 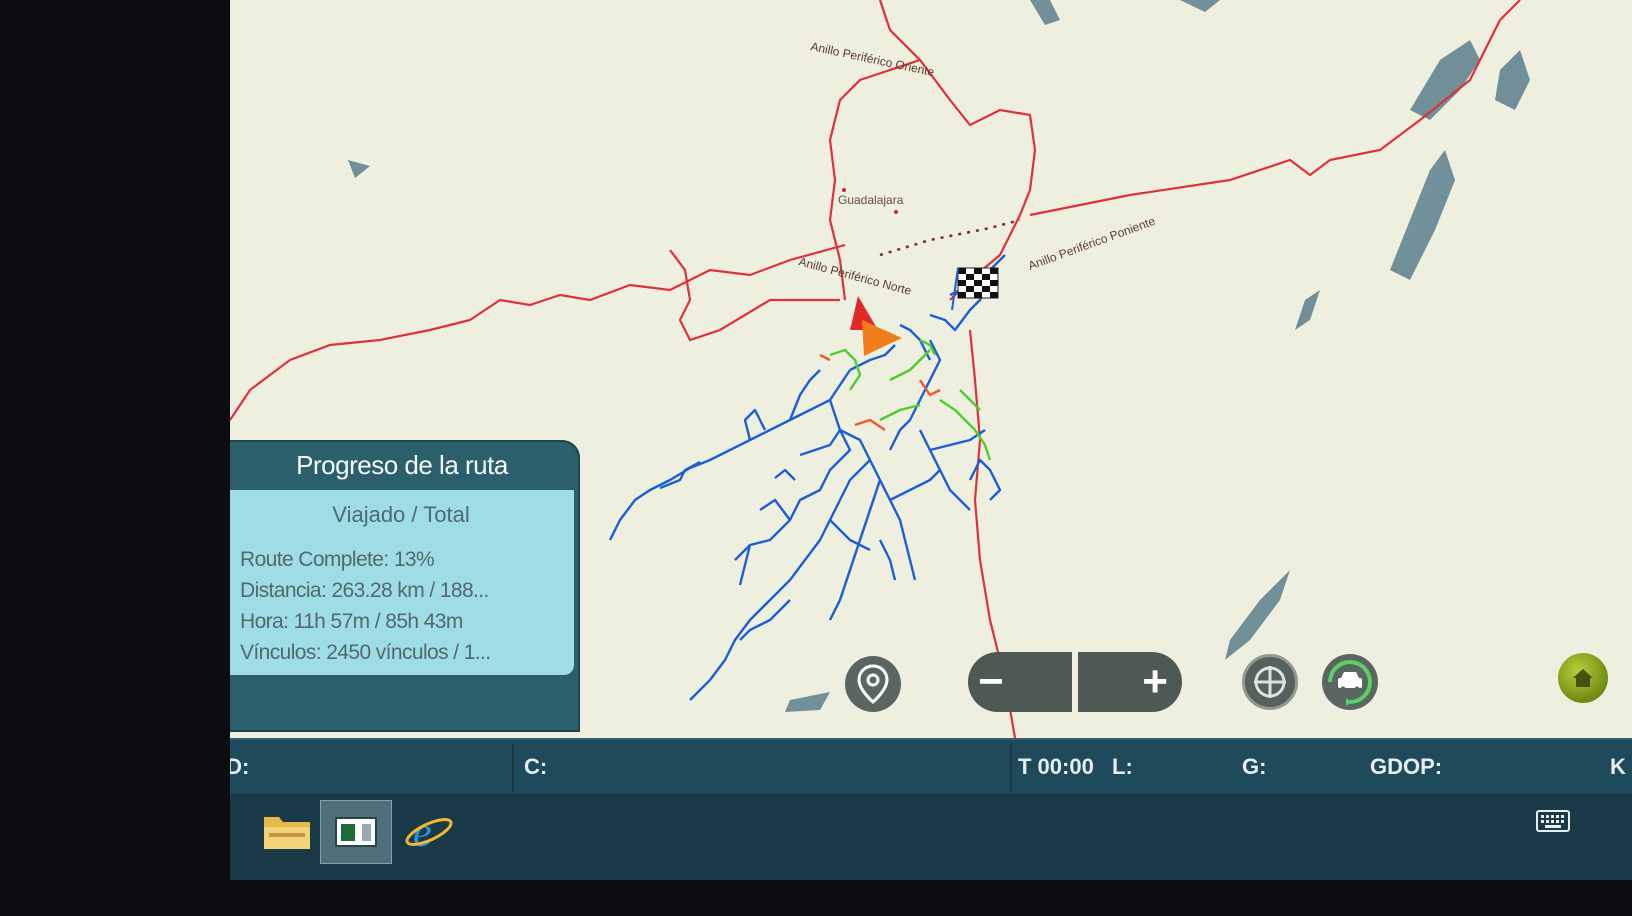 What do you see at coordinates (240, 766) in the screenshot?
I see `status-id-label: ID:` at bounding box center [240, 766].